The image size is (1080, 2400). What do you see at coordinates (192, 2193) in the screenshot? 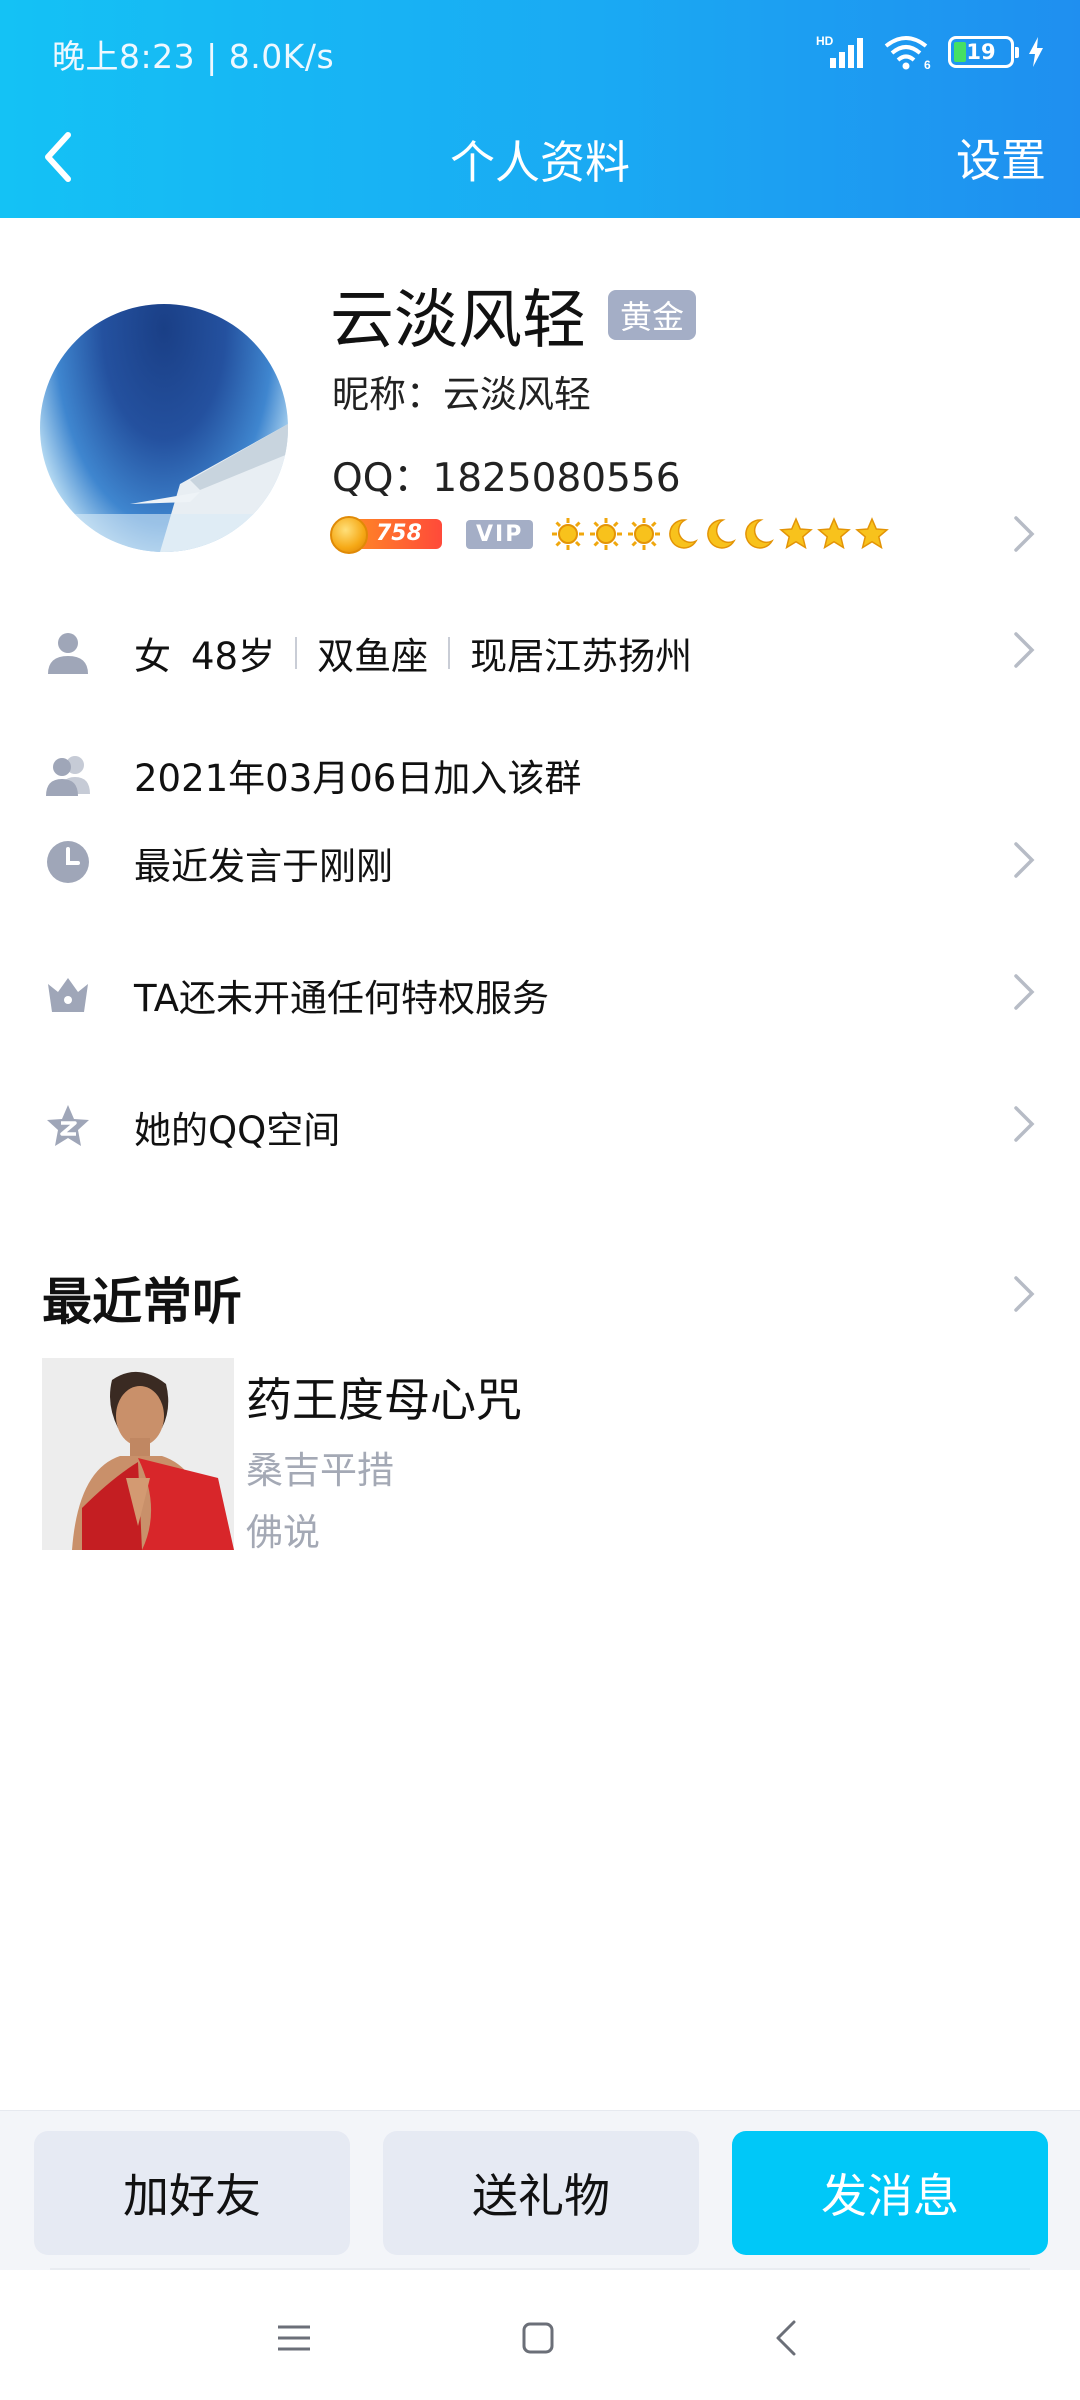
I see `add-friend-button: 加好友` at bounding box center [192, 2193].